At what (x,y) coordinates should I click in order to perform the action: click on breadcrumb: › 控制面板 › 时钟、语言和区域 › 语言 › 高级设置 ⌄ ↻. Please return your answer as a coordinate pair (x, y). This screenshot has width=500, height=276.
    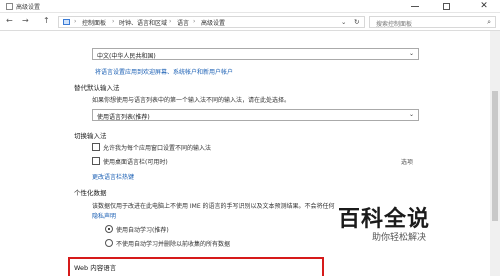
    Looking at the image, I should click on (211, 22).